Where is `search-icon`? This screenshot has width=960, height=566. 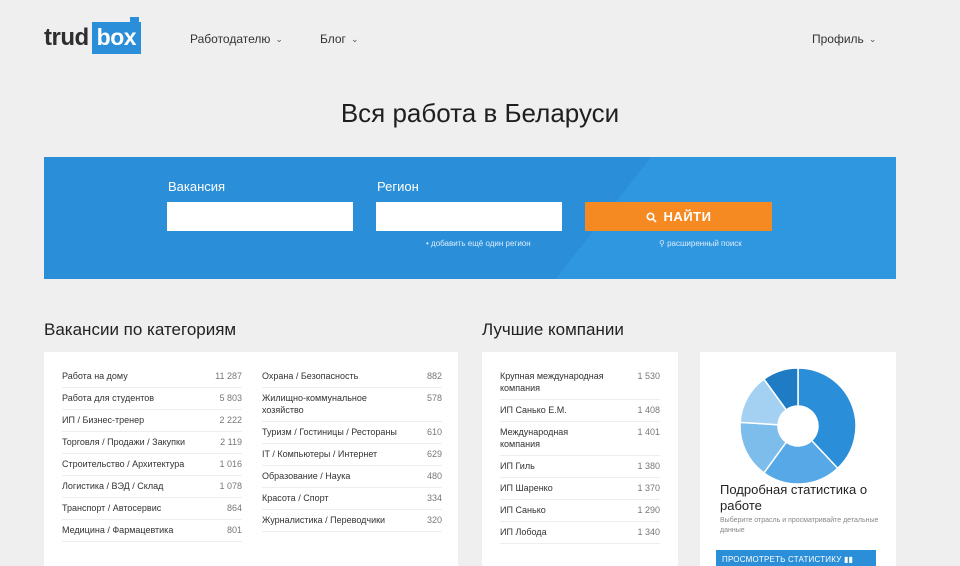
search-icon is located at coordinates (651, 217).